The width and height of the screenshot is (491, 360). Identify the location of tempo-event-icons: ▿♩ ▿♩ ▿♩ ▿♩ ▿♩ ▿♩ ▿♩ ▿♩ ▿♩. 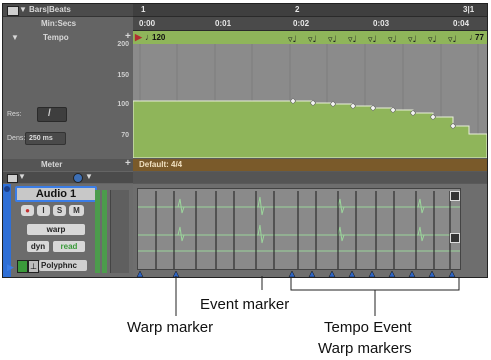
(372, 40).